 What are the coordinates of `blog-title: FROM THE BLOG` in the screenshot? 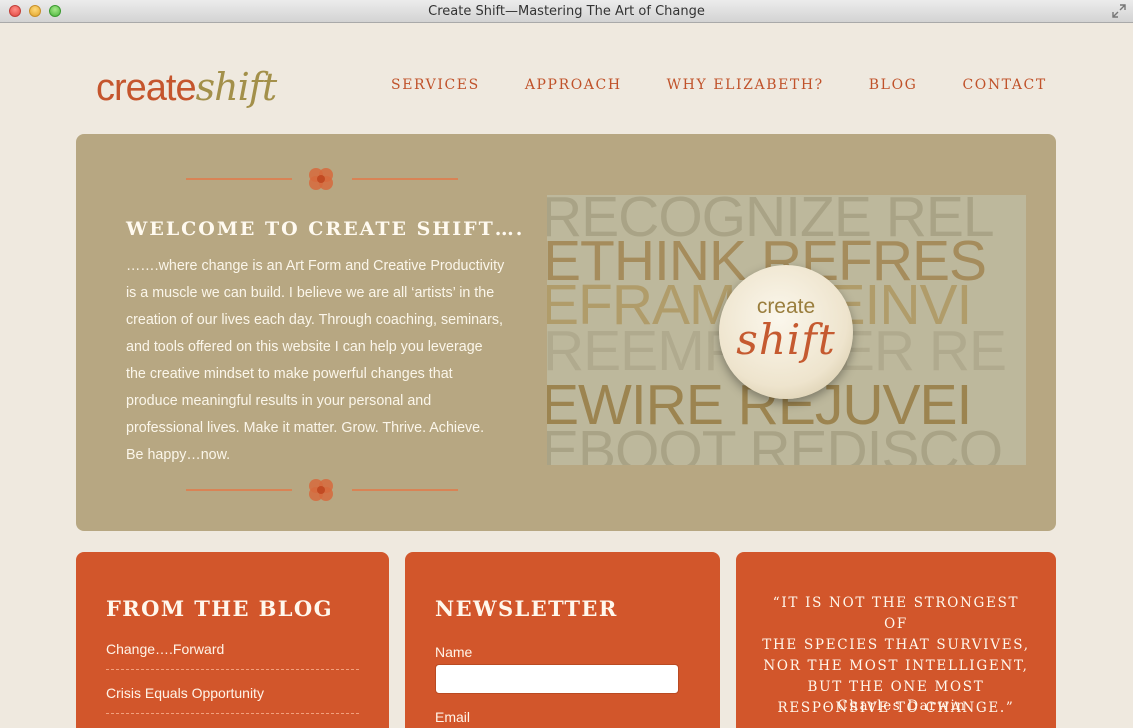 It's located at (219, 608).